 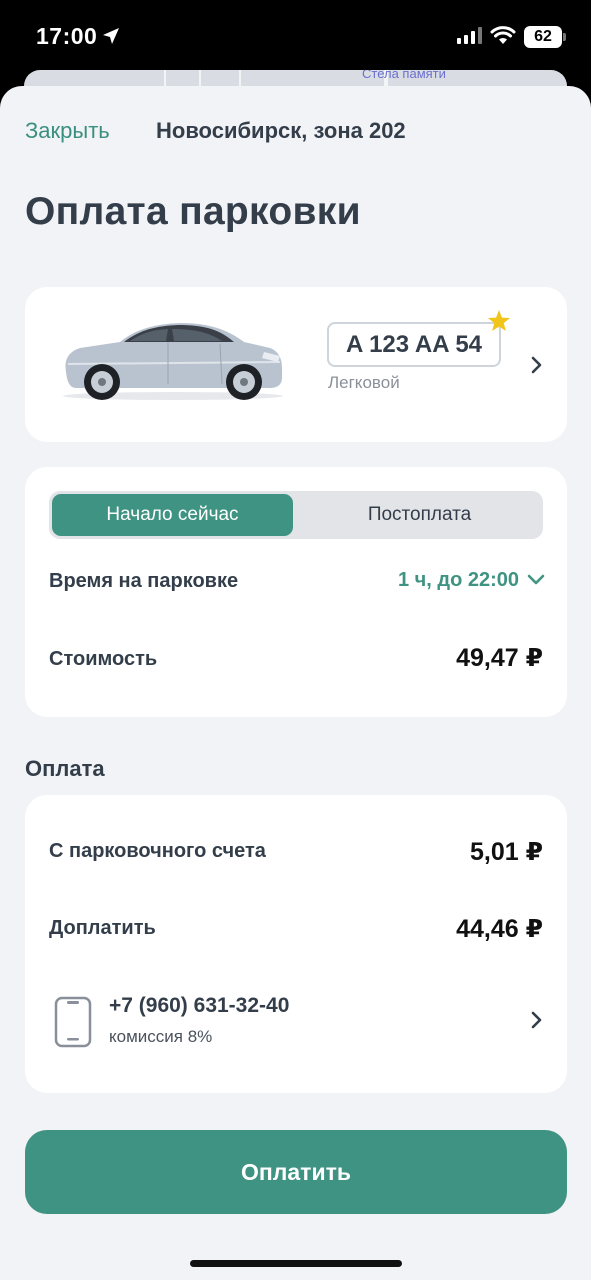 I want to click on mobile-phone-icon, so click(x=73, y=1022).